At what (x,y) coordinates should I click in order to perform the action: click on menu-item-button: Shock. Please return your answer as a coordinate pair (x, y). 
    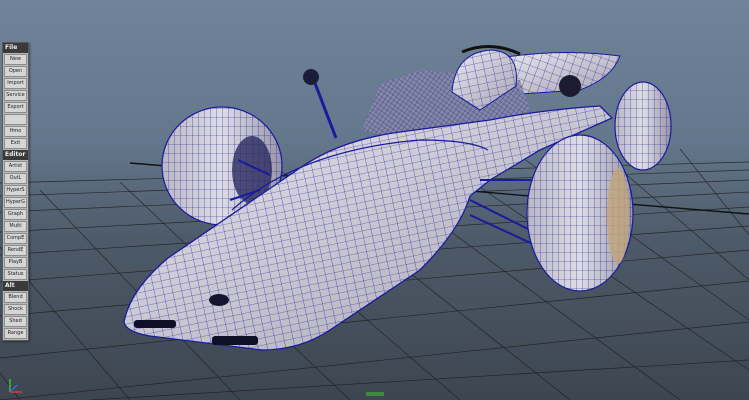
    Looking at the image, I should click on (15, 309).